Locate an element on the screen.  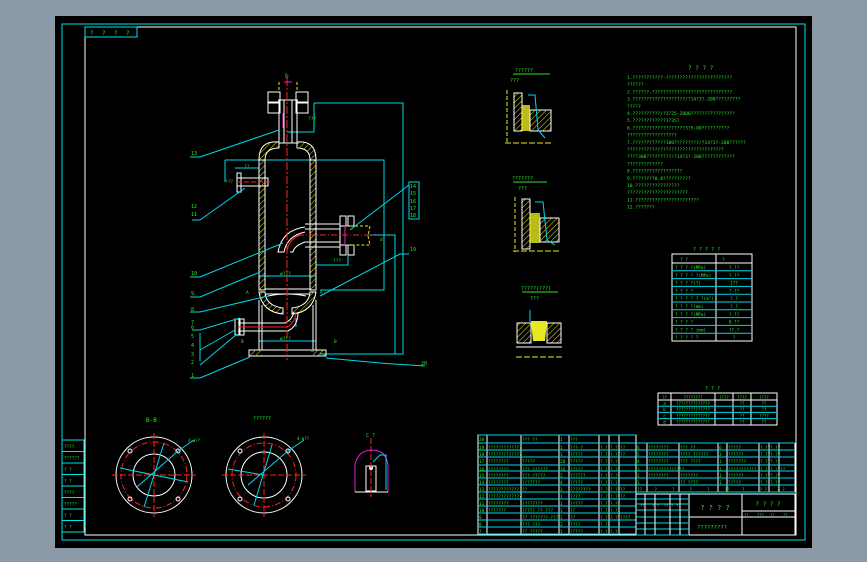
parts-header: ?? is located at coordinates (640, 490).